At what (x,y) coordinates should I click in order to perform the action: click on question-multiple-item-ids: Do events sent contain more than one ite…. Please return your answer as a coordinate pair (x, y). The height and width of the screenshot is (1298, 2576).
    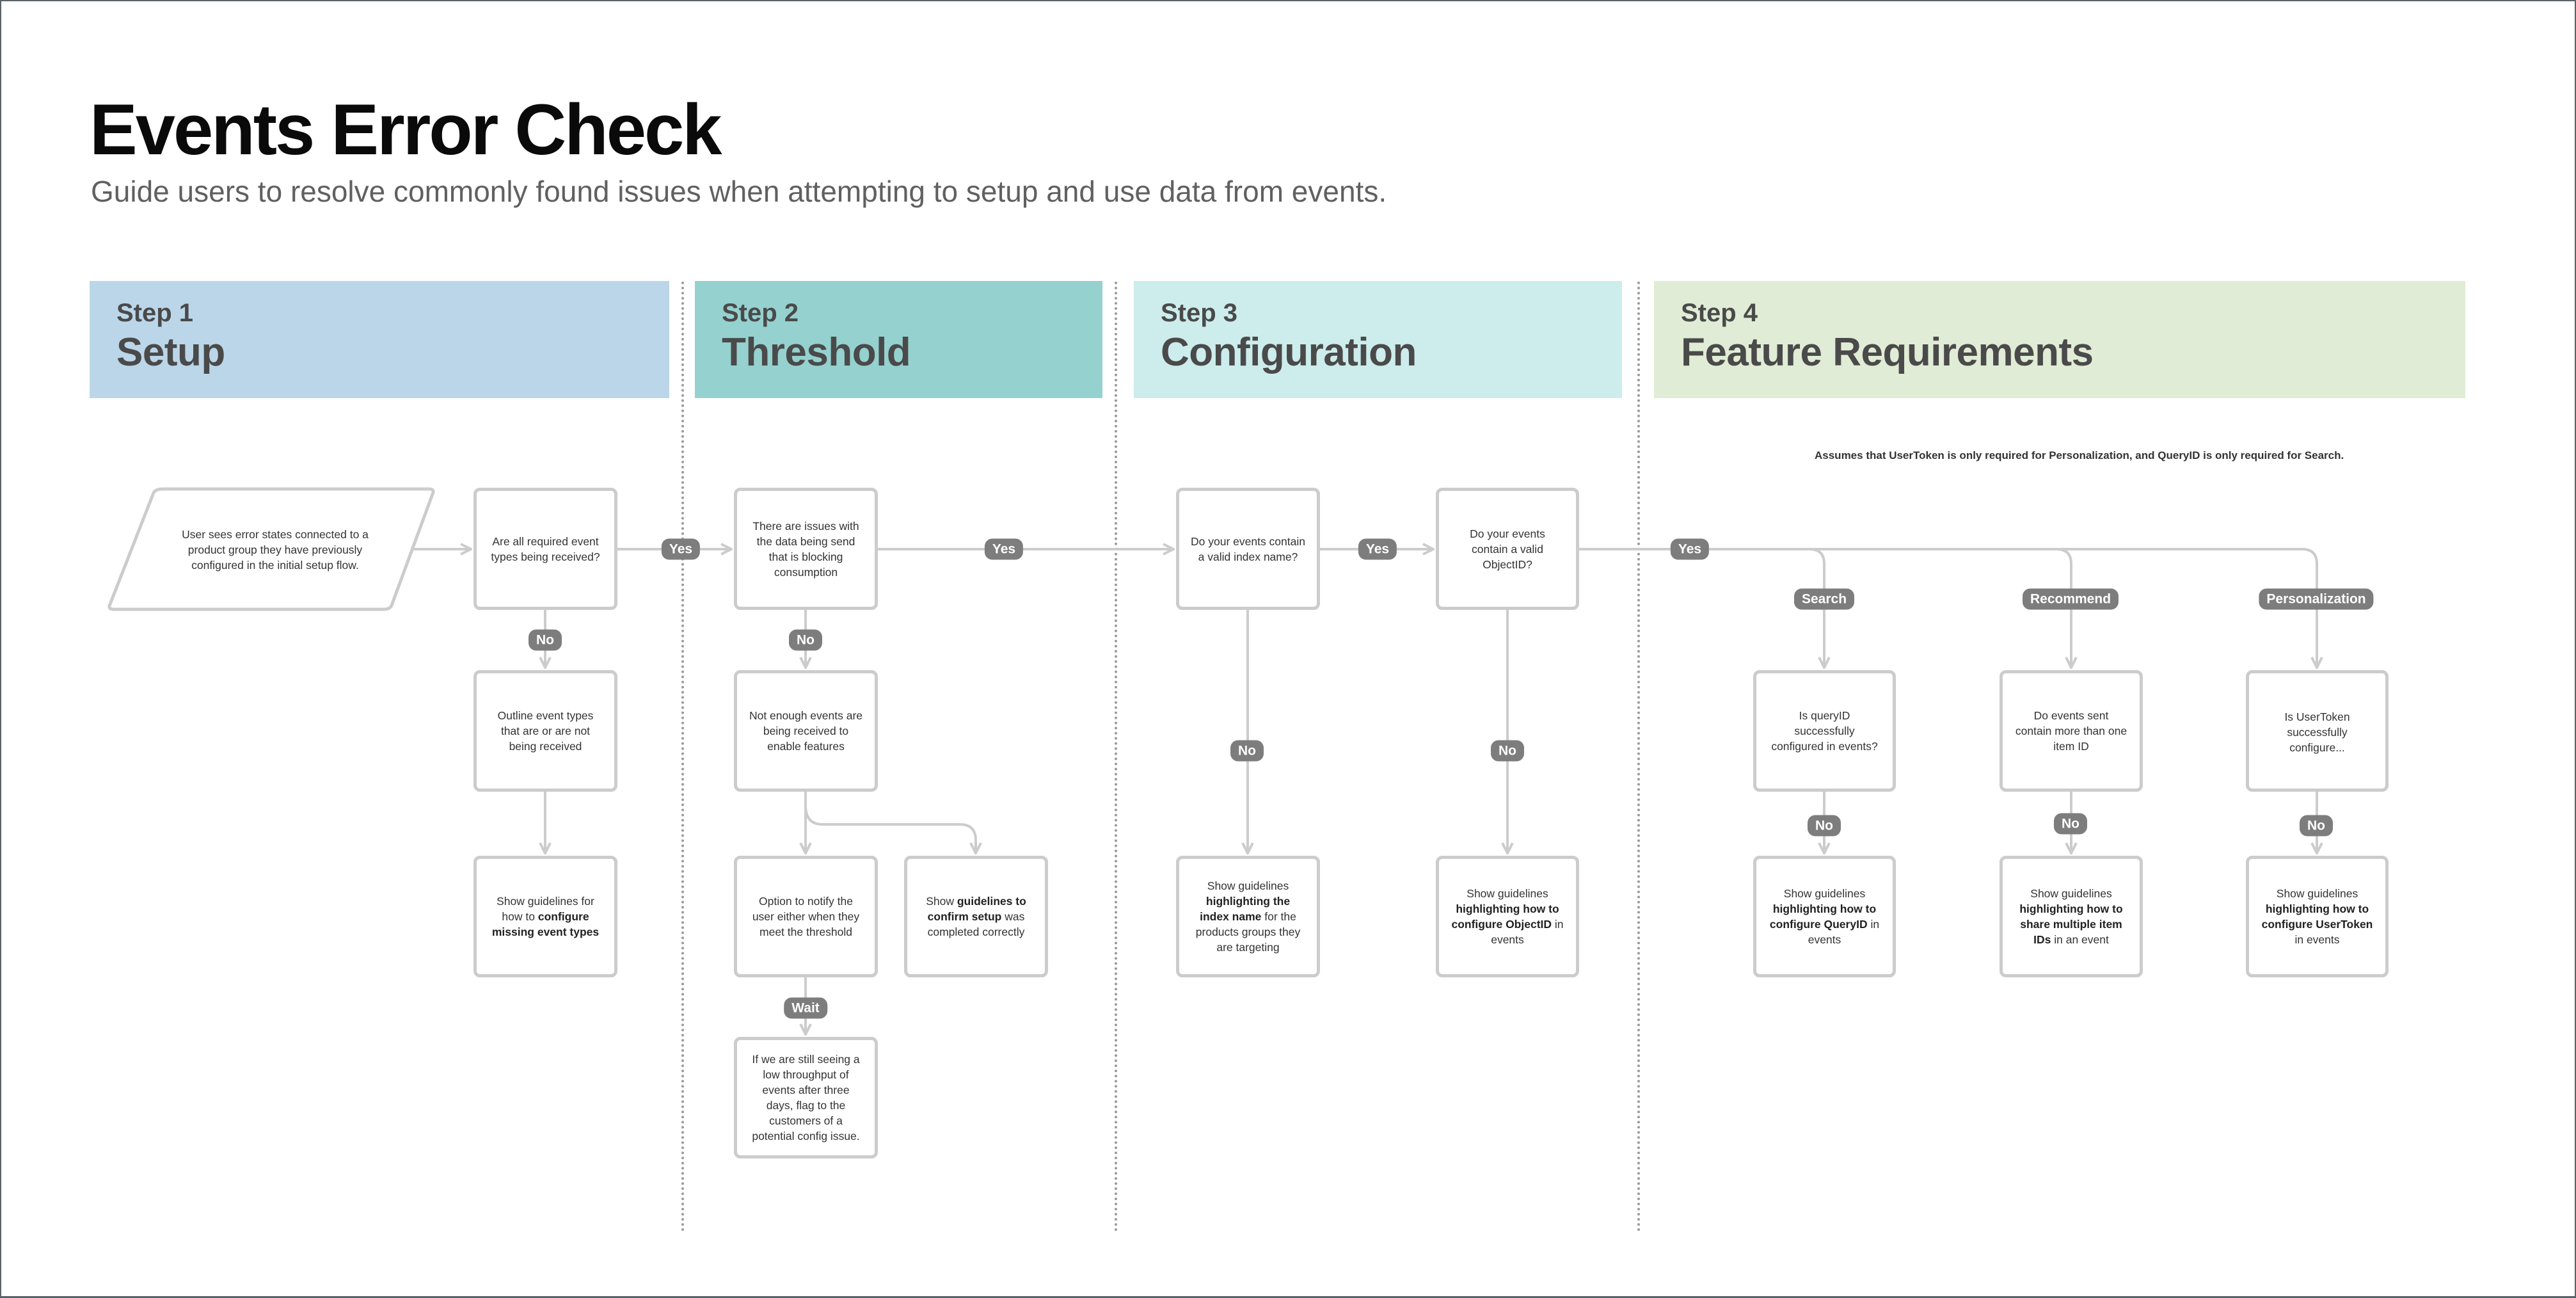
    Looking at the image, I should click on (2071, 731).